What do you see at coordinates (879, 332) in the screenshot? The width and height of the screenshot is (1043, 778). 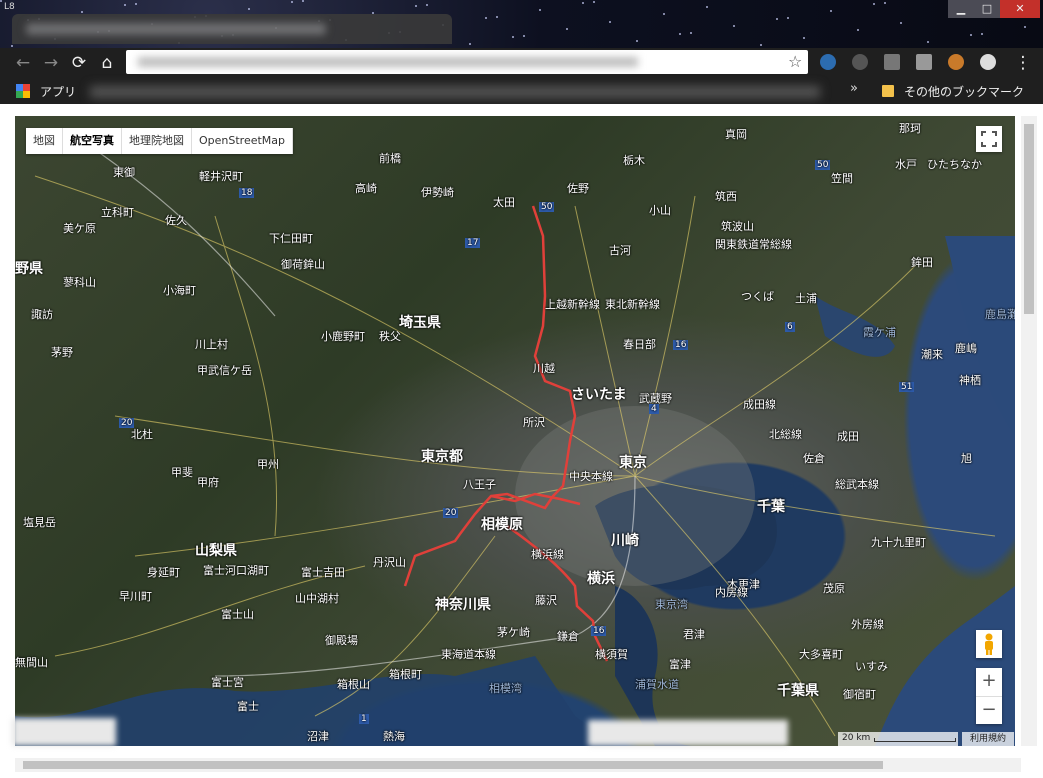 I see `map-label-water: 霞ケ浦` at bounding box center [879, 332].